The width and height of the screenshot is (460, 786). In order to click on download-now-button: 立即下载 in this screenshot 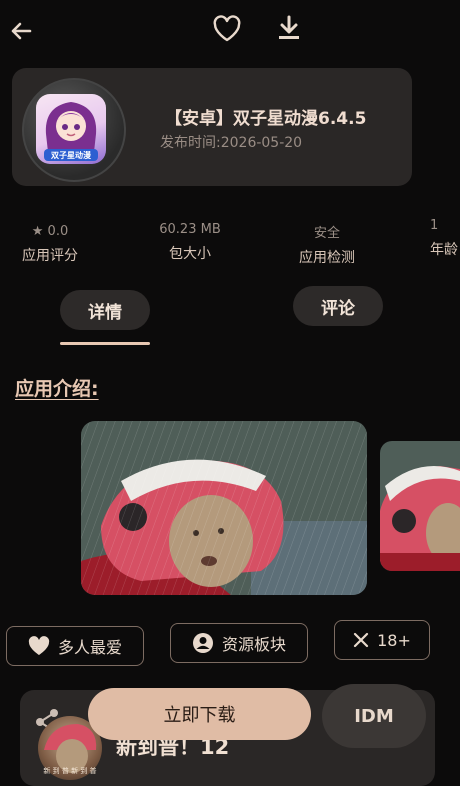, I will do `click(199, 714)`.